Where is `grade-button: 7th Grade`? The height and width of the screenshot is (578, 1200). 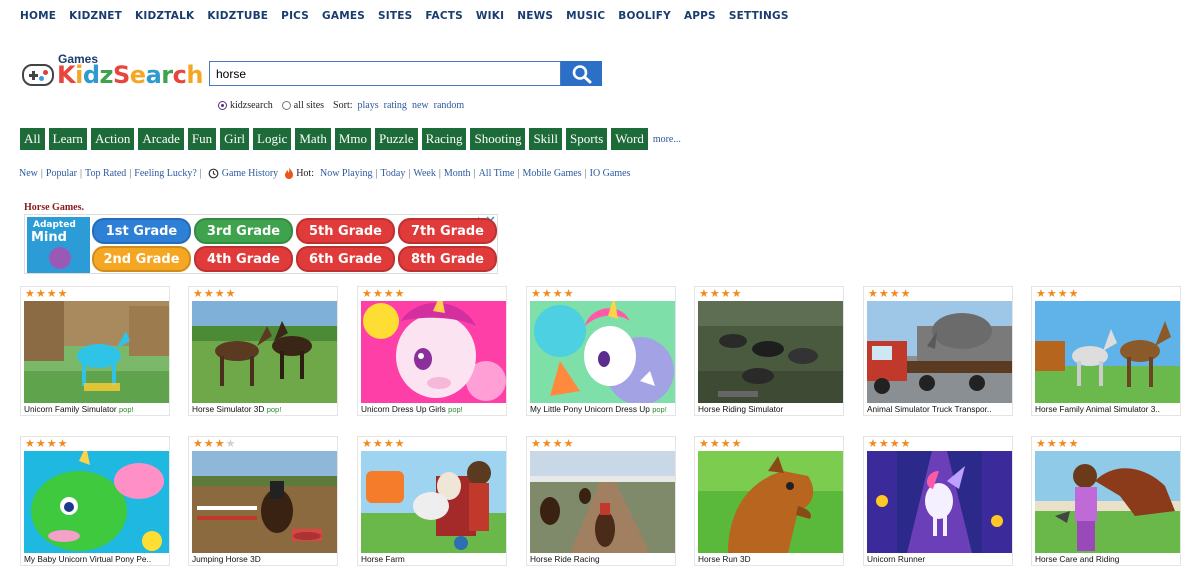
grade-button: 7th Grade is located at coordinates (447, 231).